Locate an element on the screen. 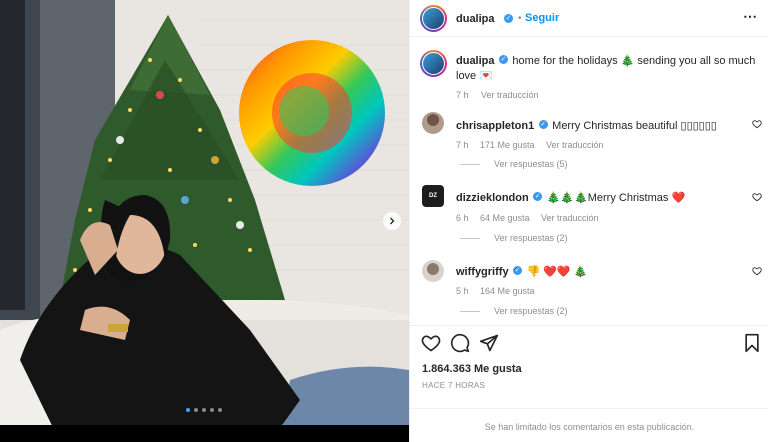 This screenshot has width=768, height=442. next-image-button is located at coordinates (392, 221).